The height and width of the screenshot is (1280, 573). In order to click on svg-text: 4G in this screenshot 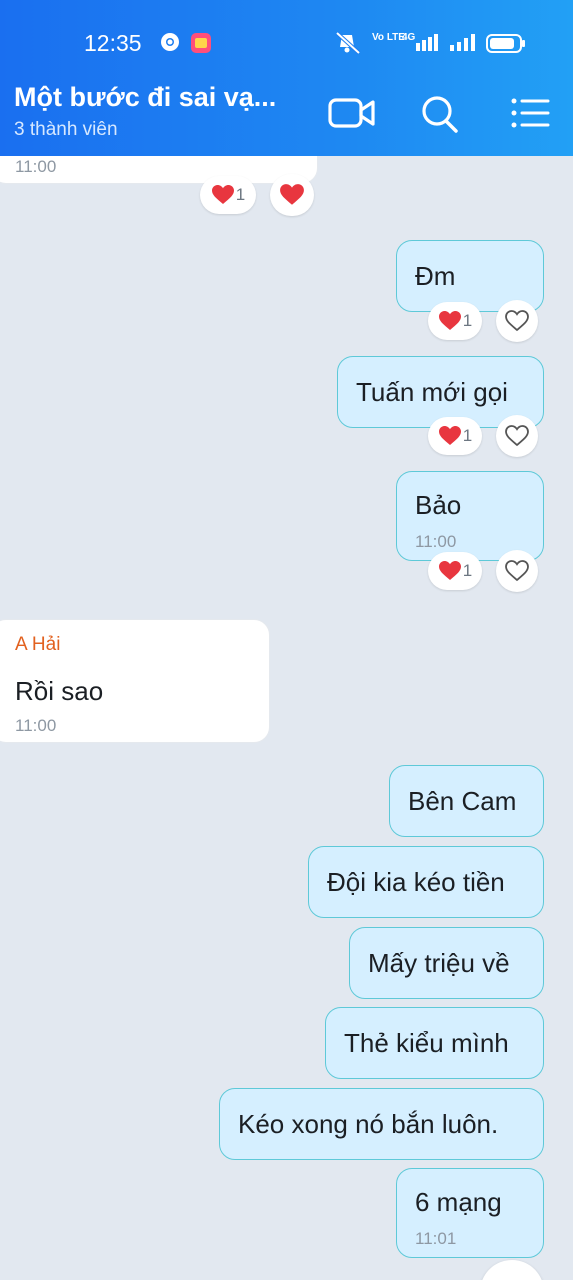, I will do `click(409, 37)`.